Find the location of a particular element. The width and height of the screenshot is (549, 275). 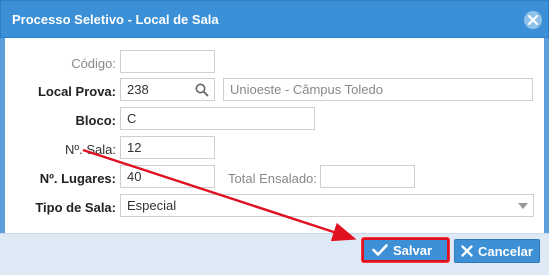

total-ensalado-label: Total Ensalado: is located at coordinates (272, 178).